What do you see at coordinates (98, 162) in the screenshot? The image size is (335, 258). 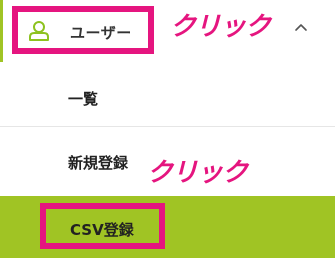 I see `sidebar-item-new-registration: 新規登録` at bounding box center [98, 162].